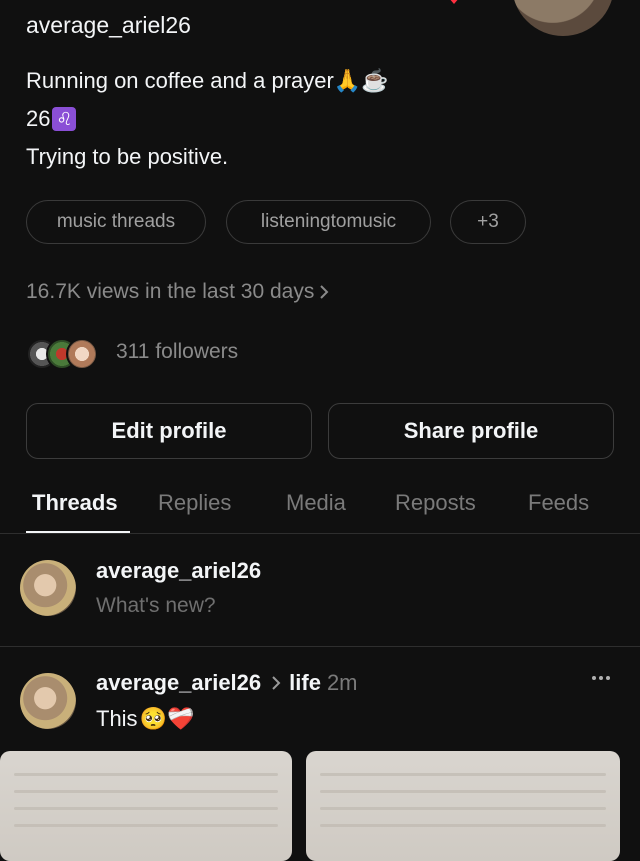 Image resolution: width=640 pixels, height=861 pixels. Describe the element at coordinates (63, 354) in the screenshot. I see `follower-avatars` at that location.